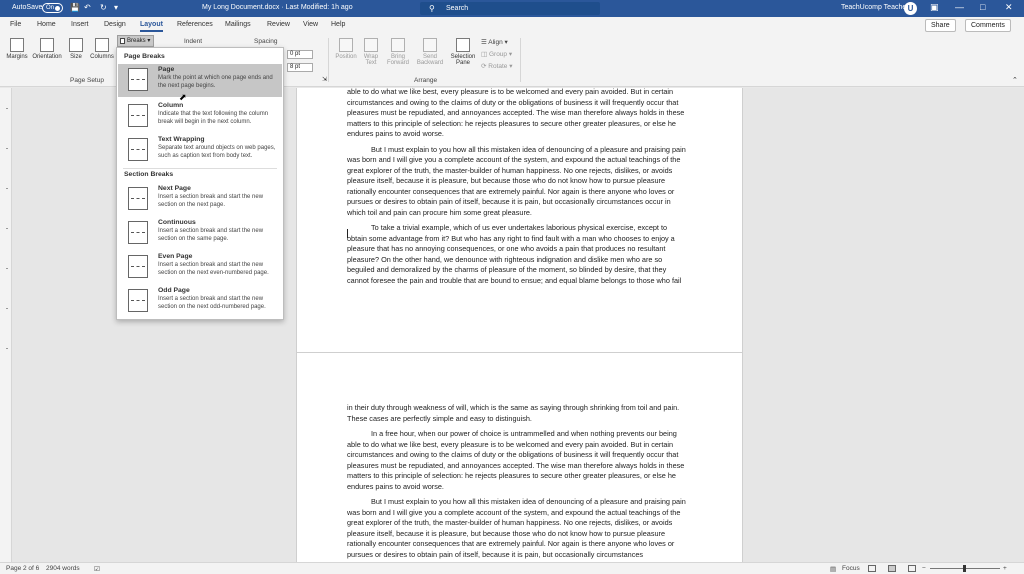 This screenshot has width=1024, height=574. I want to click on menu-item-title: Continuous, so click(177, 222).